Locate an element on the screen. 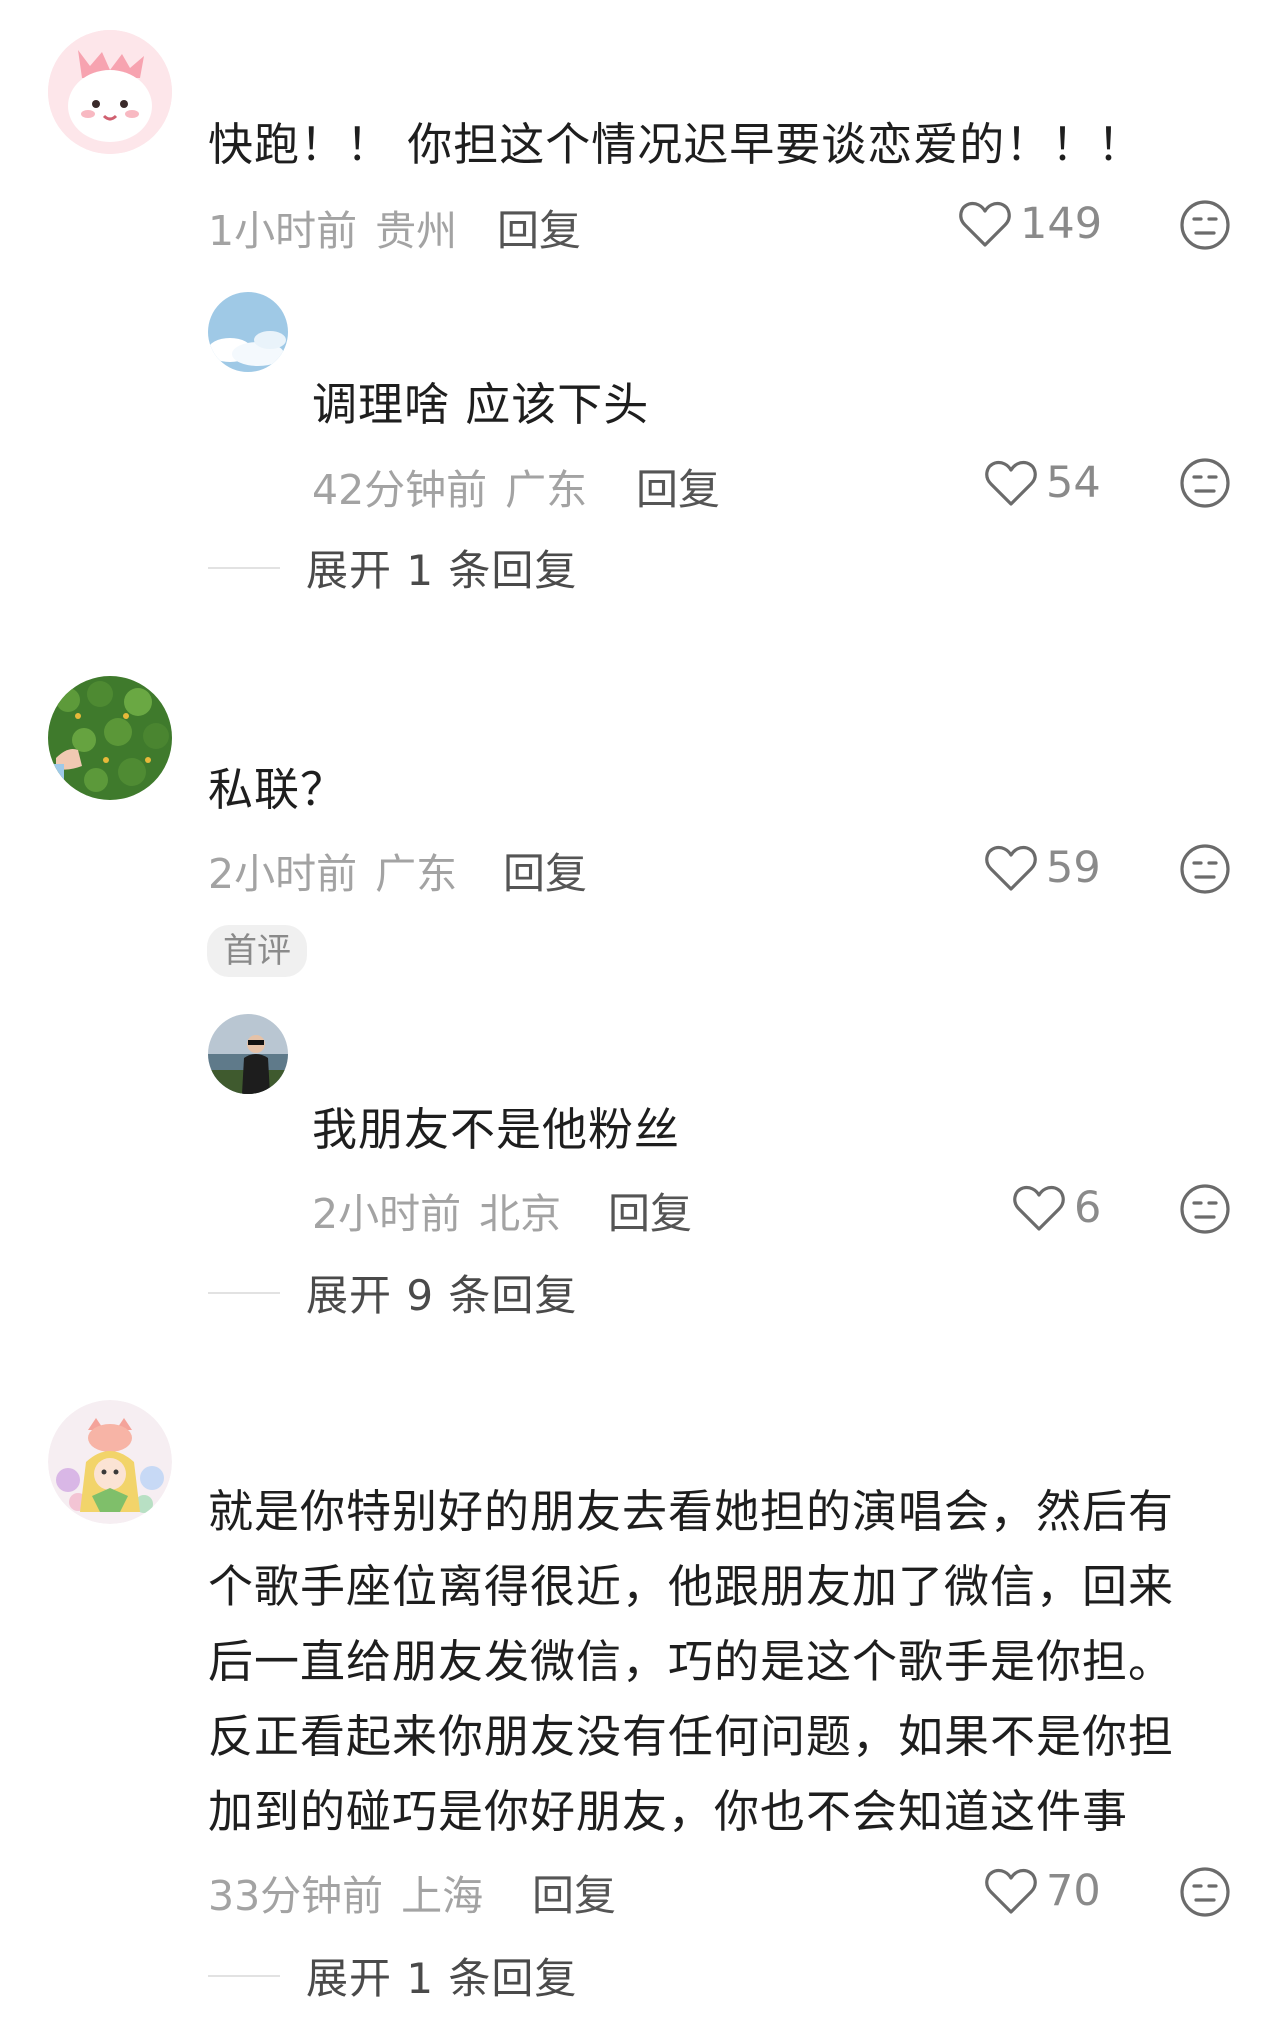 This screenshot has width=1284, height=2023. comment-text-line: 加到的碰巧是你好朋友，你也不会知道这件事 is located at coordinates (668, 1811).